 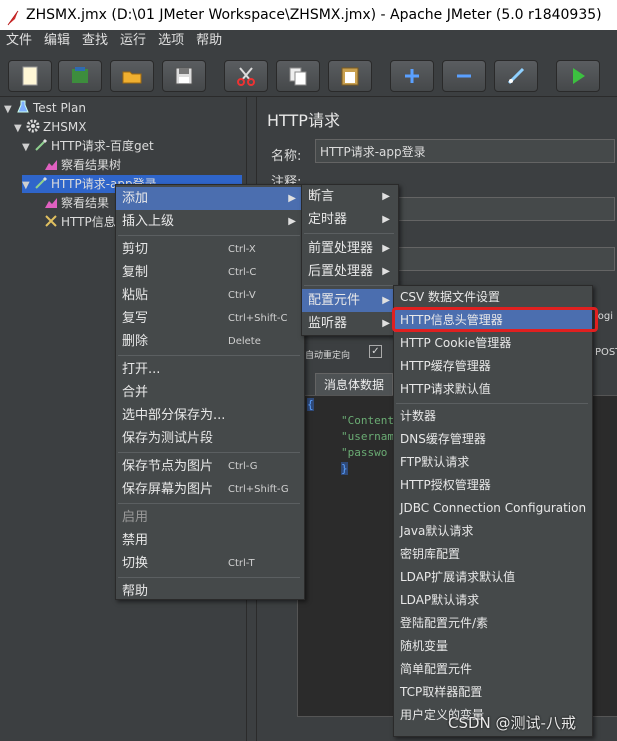 I want to click on tree-node-http-request-baidu: ▼ HTTP请求-百度get, so click(x=88, y=146).